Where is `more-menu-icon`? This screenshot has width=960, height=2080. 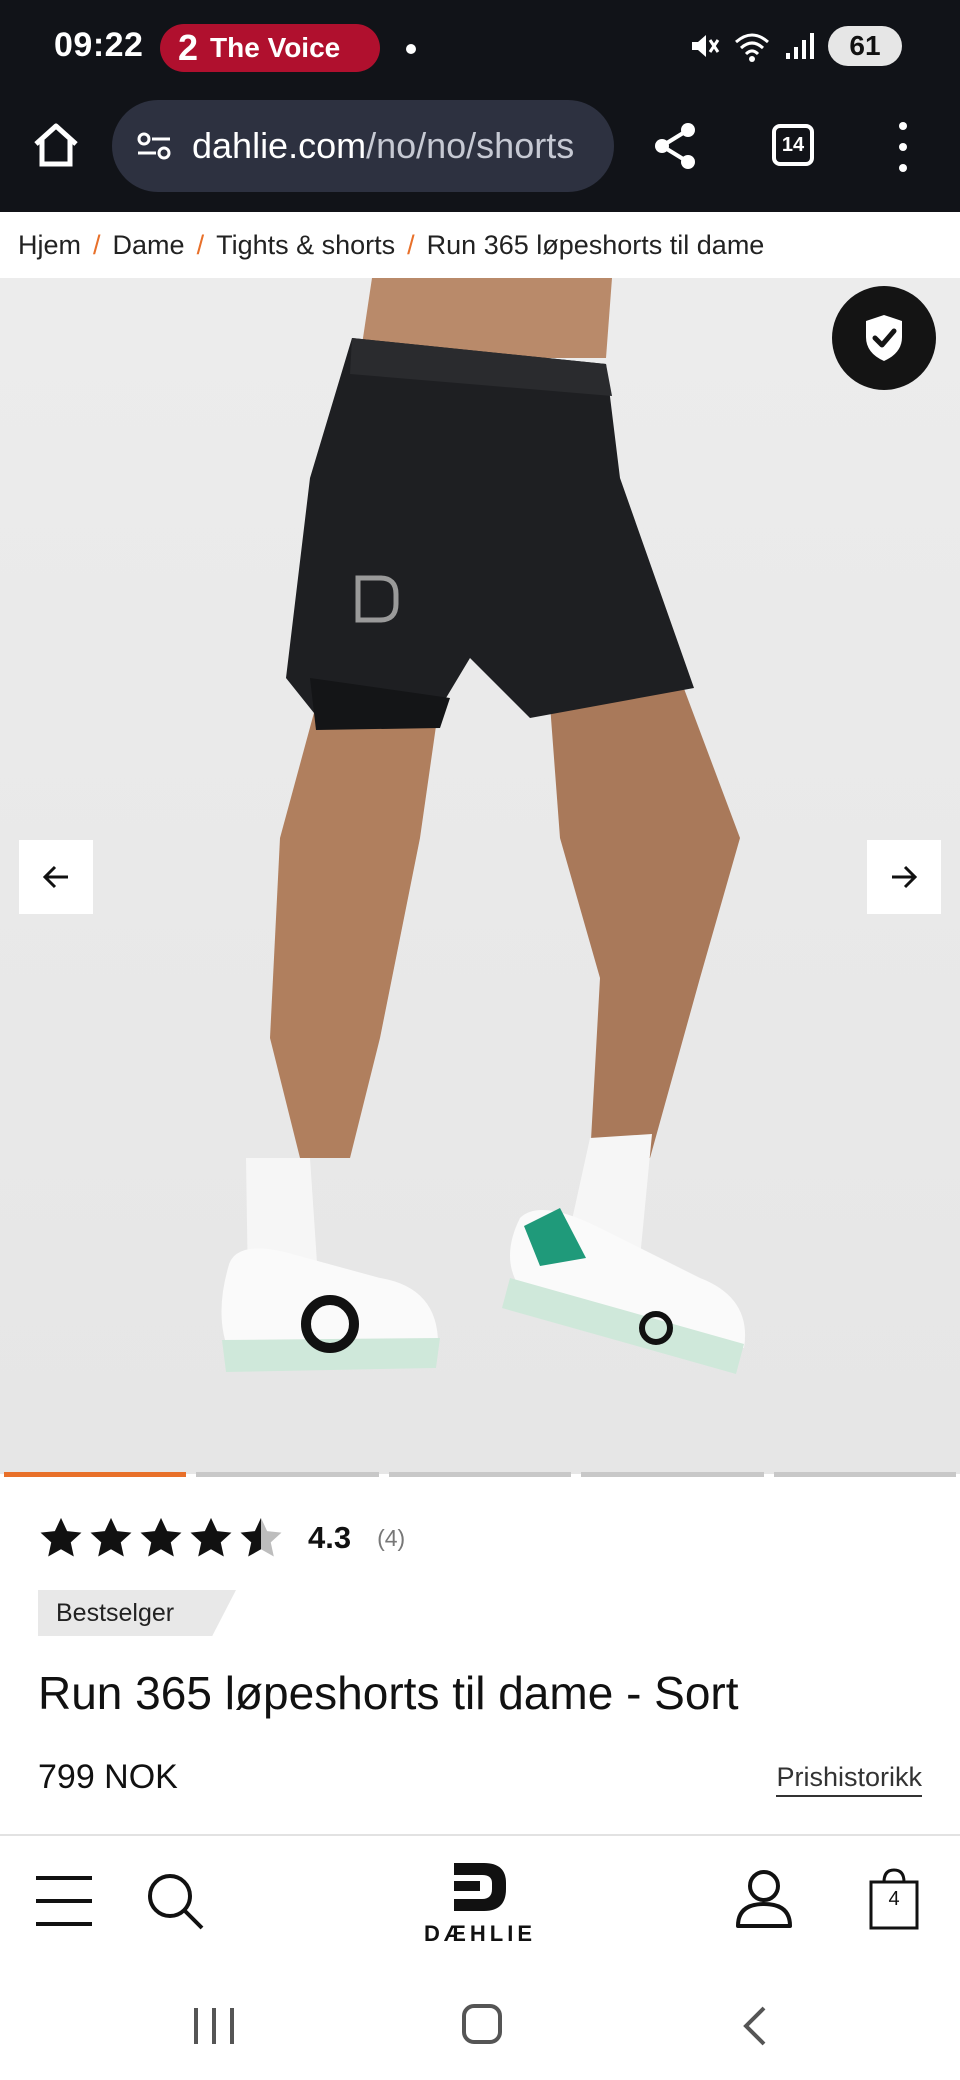 more-menu-icon is located at coordinates (903, 147).